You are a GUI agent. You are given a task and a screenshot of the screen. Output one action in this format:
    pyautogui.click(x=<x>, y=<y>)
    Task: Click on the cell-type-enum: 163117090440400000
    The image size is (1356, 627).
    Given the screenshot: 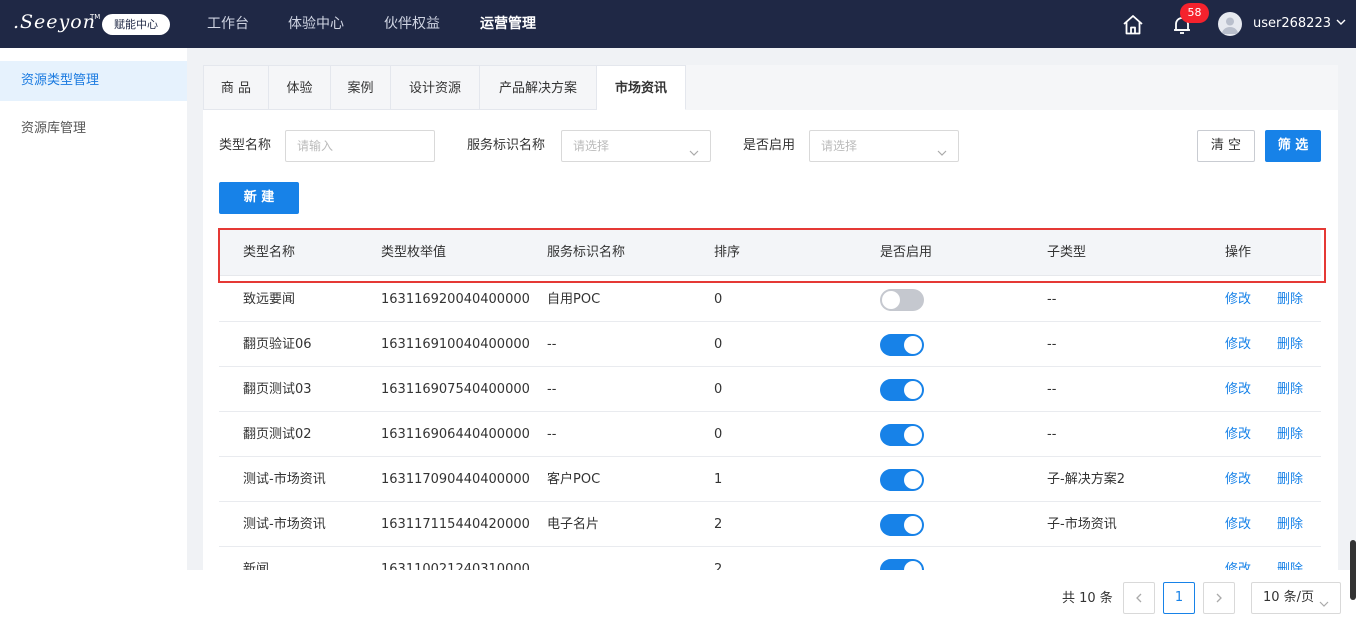 What is the action you would take?
    pyautogui.click(x=455, y=479)
    